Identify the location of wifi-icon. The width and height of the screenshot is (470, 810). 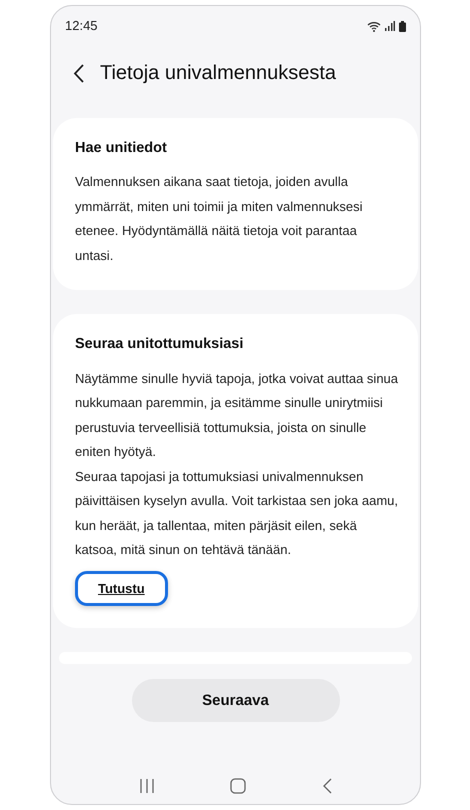
(374, 26).